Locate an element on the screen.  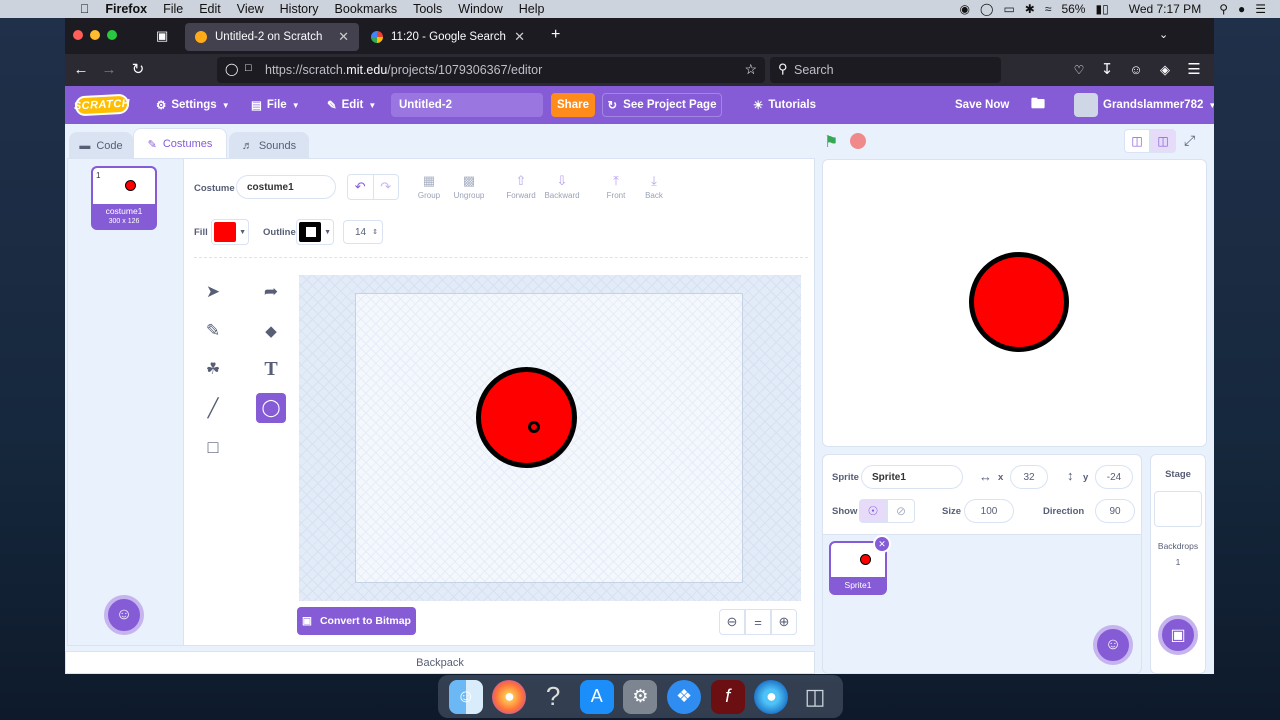
shield-icon: ◯ is located at coordinates (231, 69).